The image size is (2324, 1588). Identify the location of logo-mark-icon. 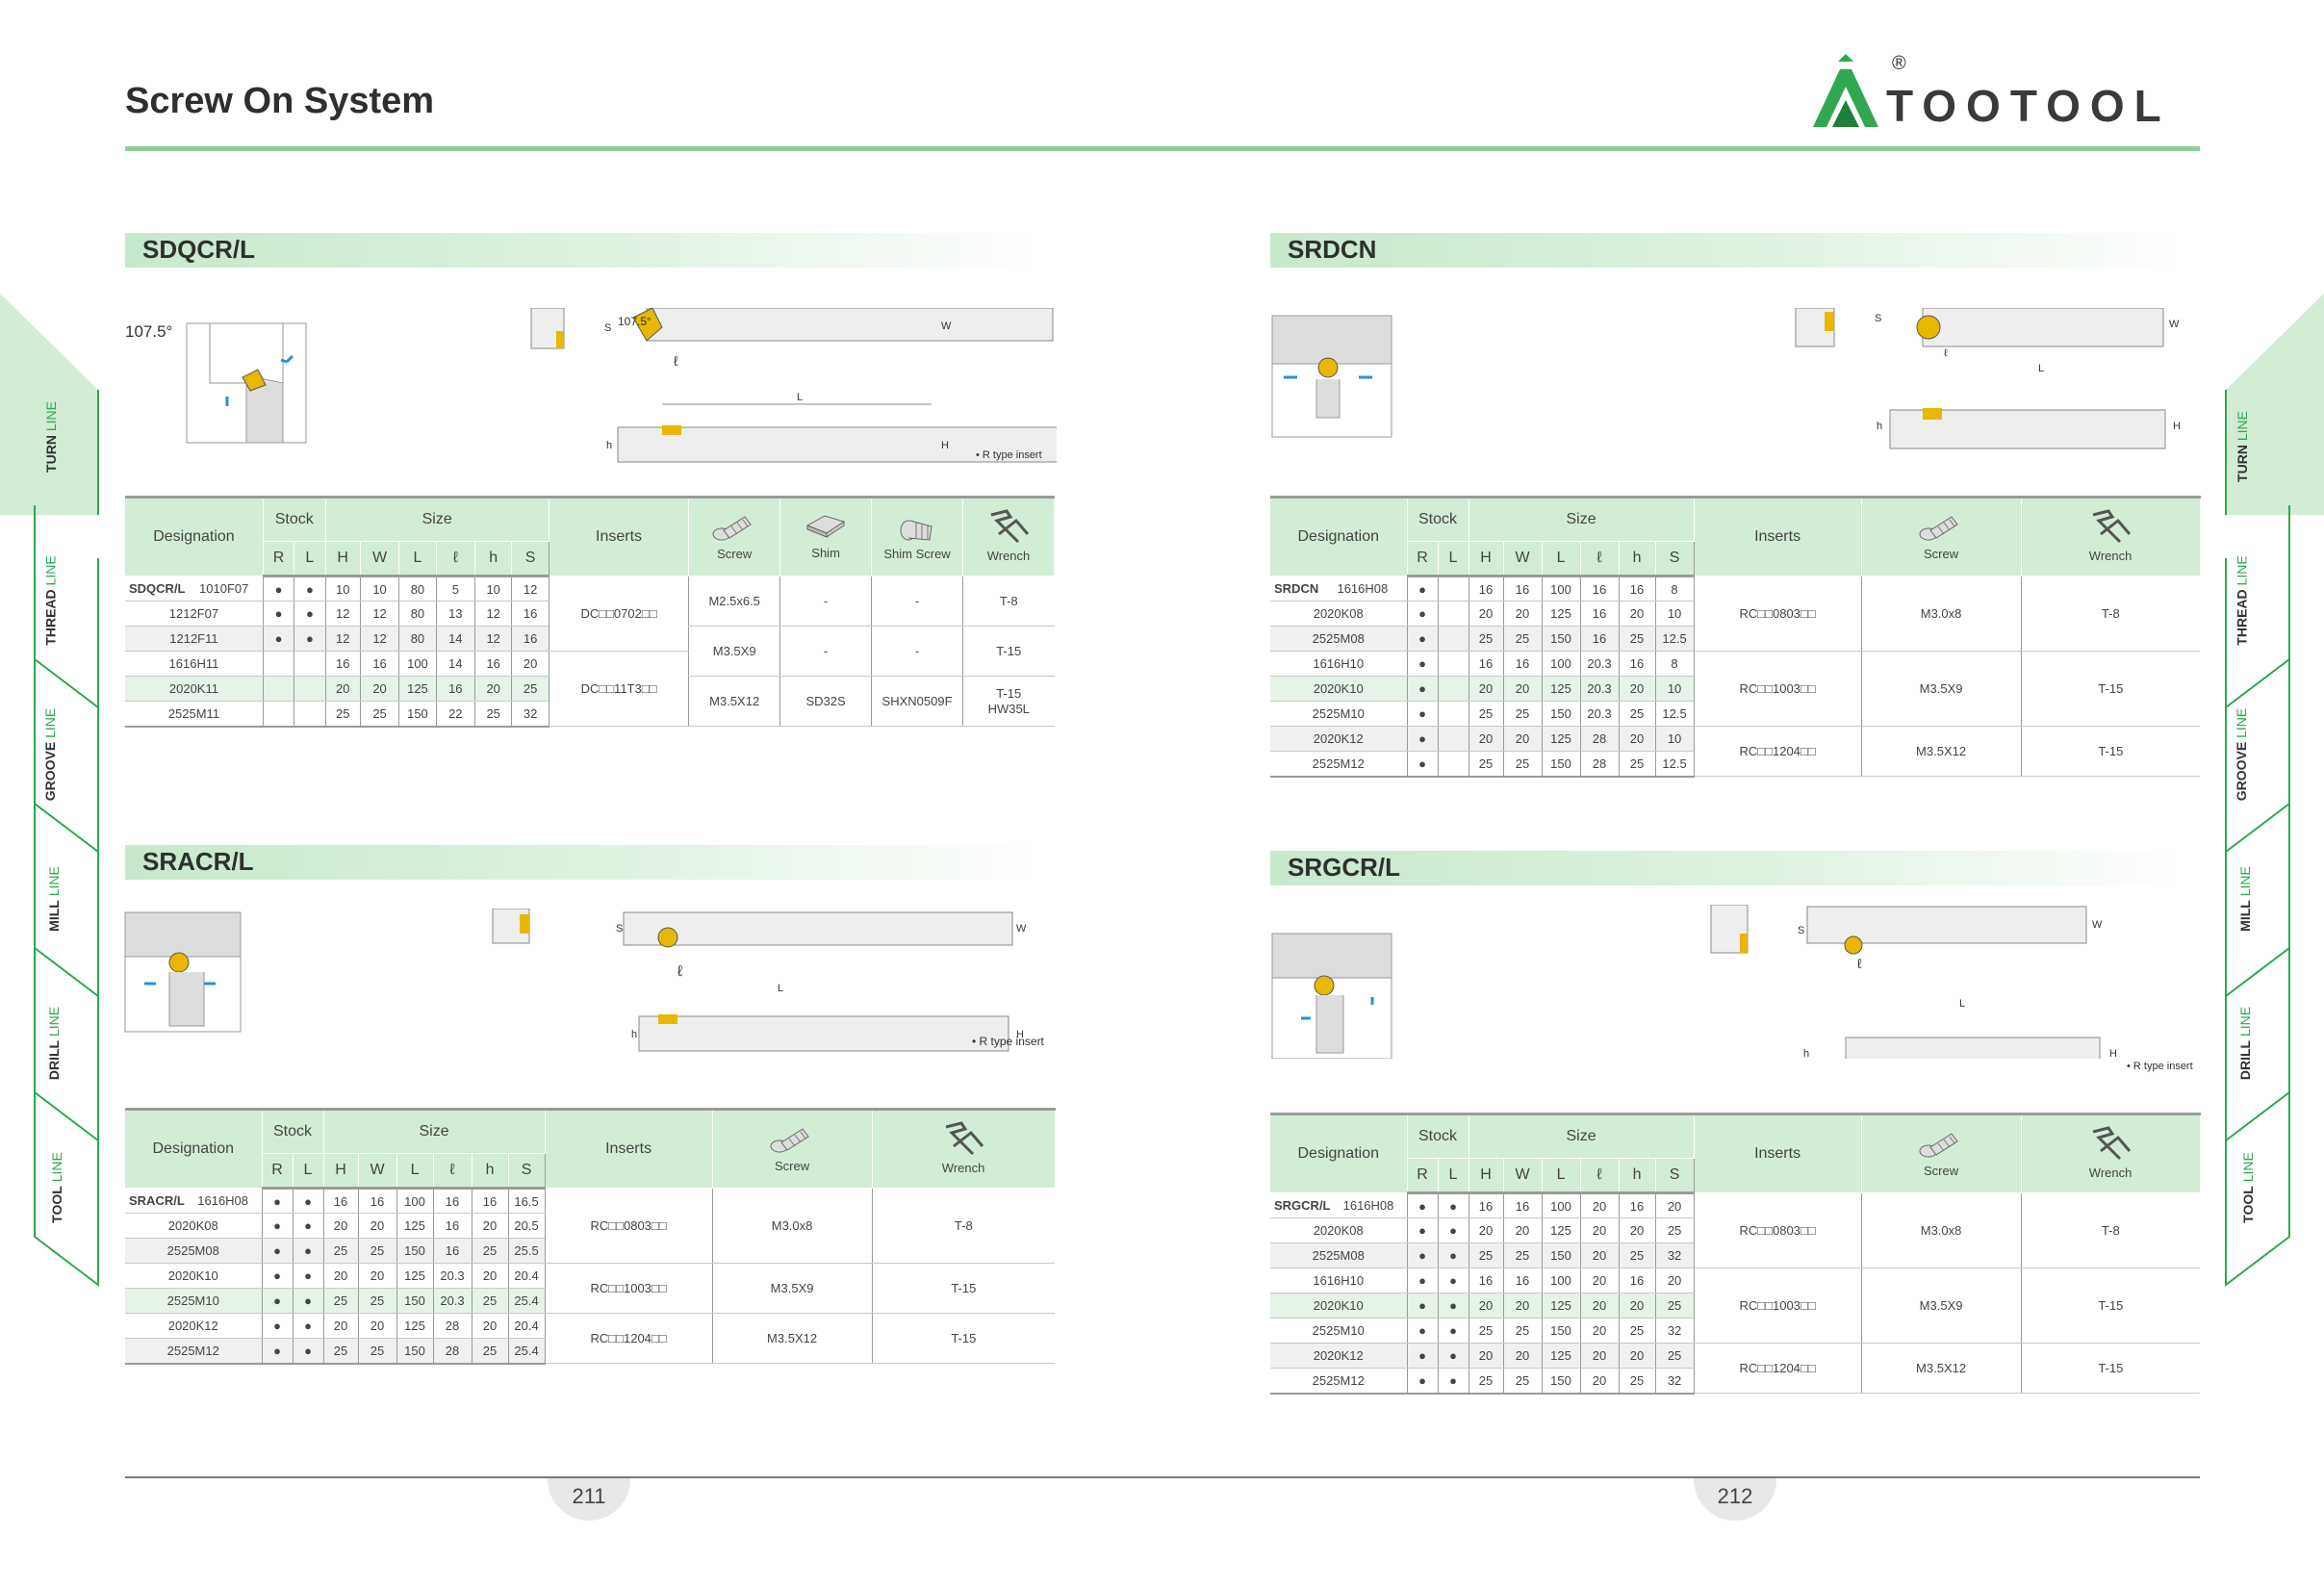
(1846, 90).